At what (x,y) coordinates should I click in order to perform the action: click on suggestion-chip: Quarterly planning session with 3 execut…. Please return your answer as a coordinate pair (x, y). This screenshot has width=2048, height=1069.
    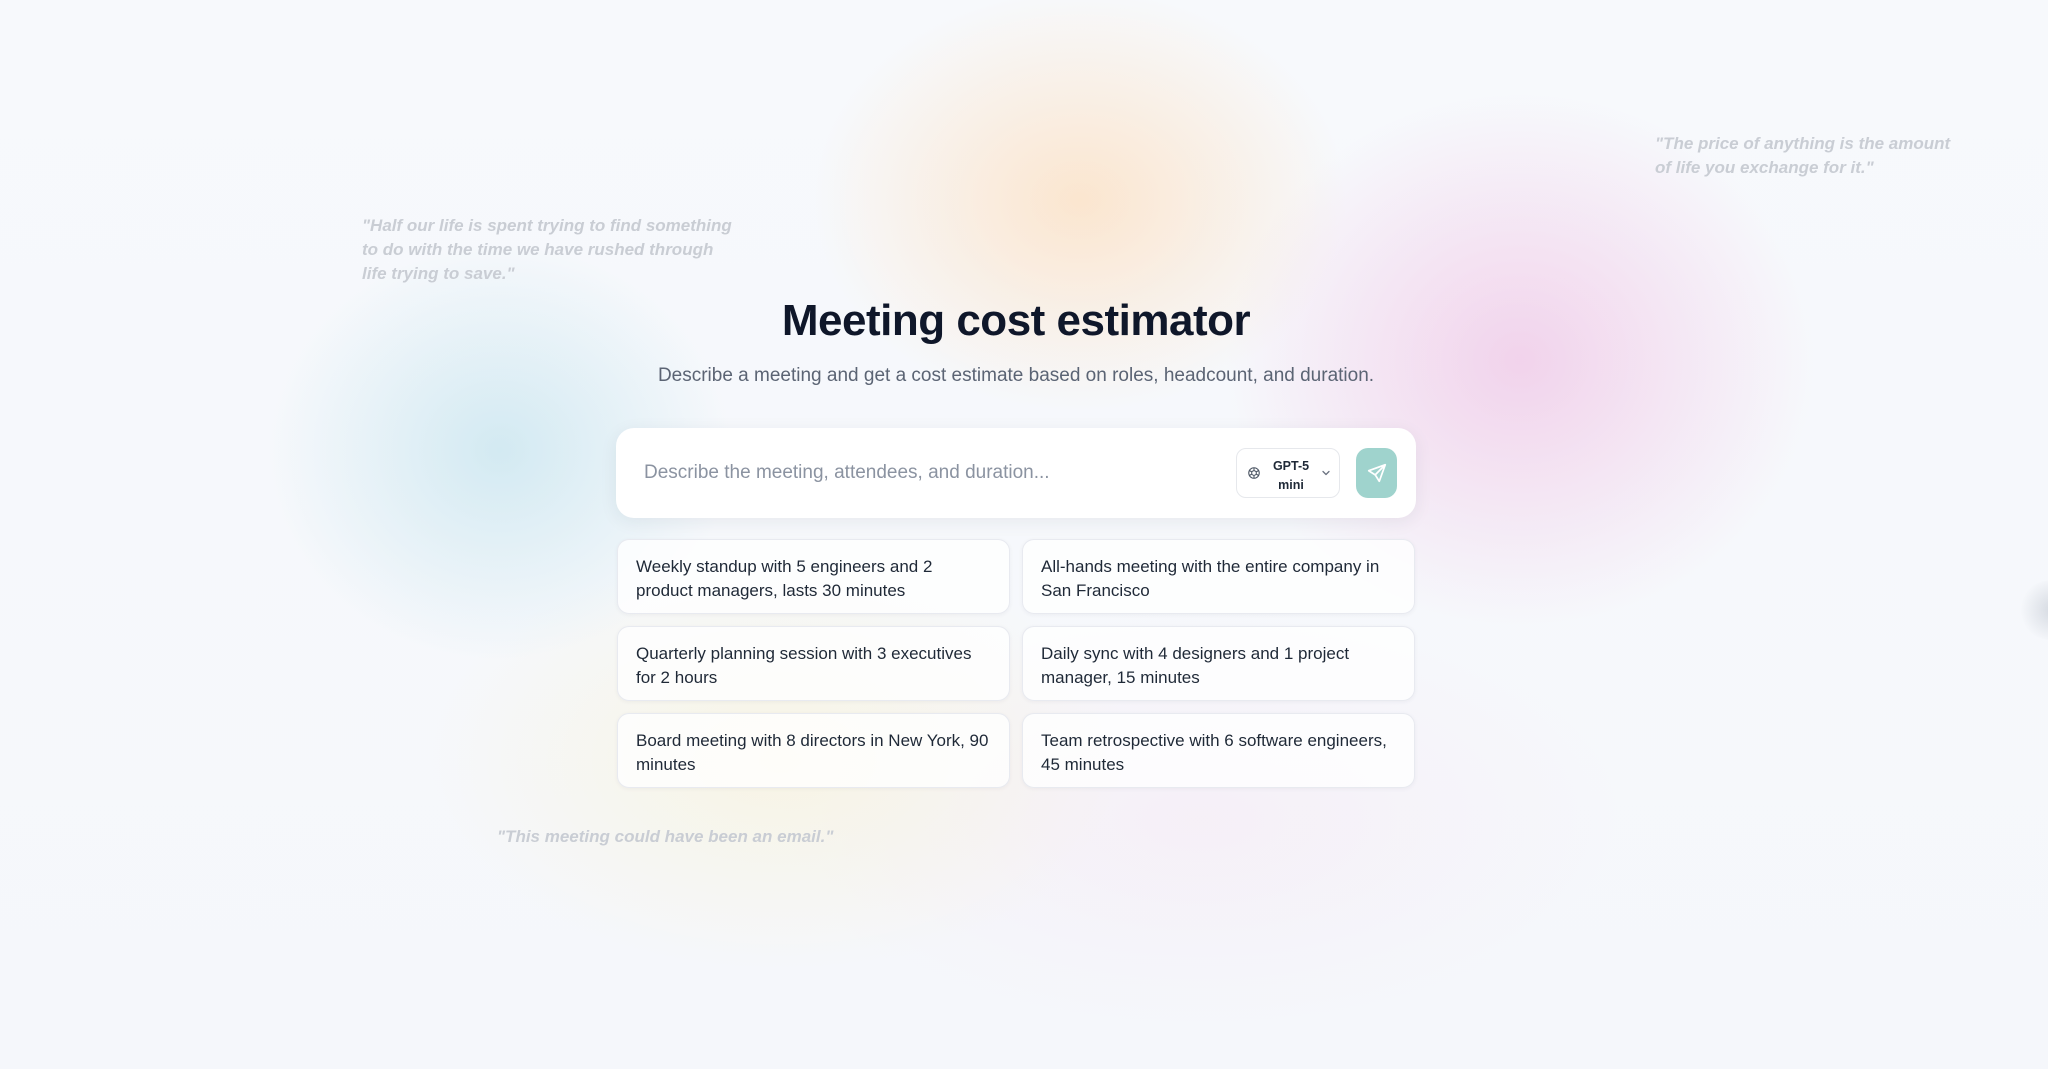
    Looking at the image, I should click on (813, 663).